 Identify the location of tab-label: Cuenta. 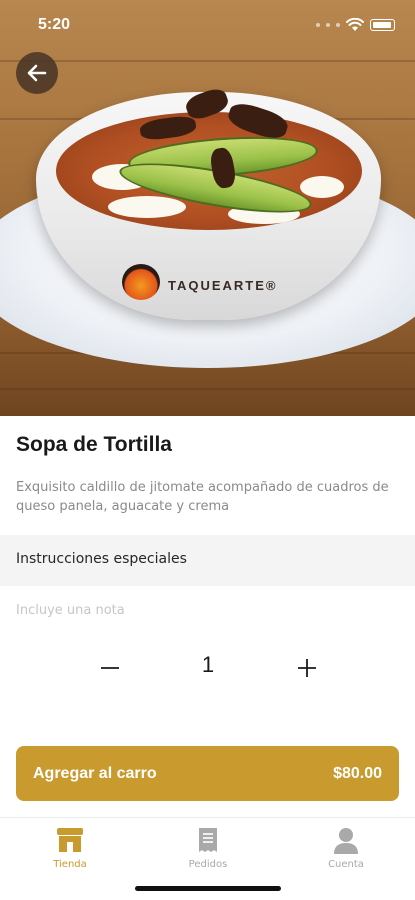
(346, 864).